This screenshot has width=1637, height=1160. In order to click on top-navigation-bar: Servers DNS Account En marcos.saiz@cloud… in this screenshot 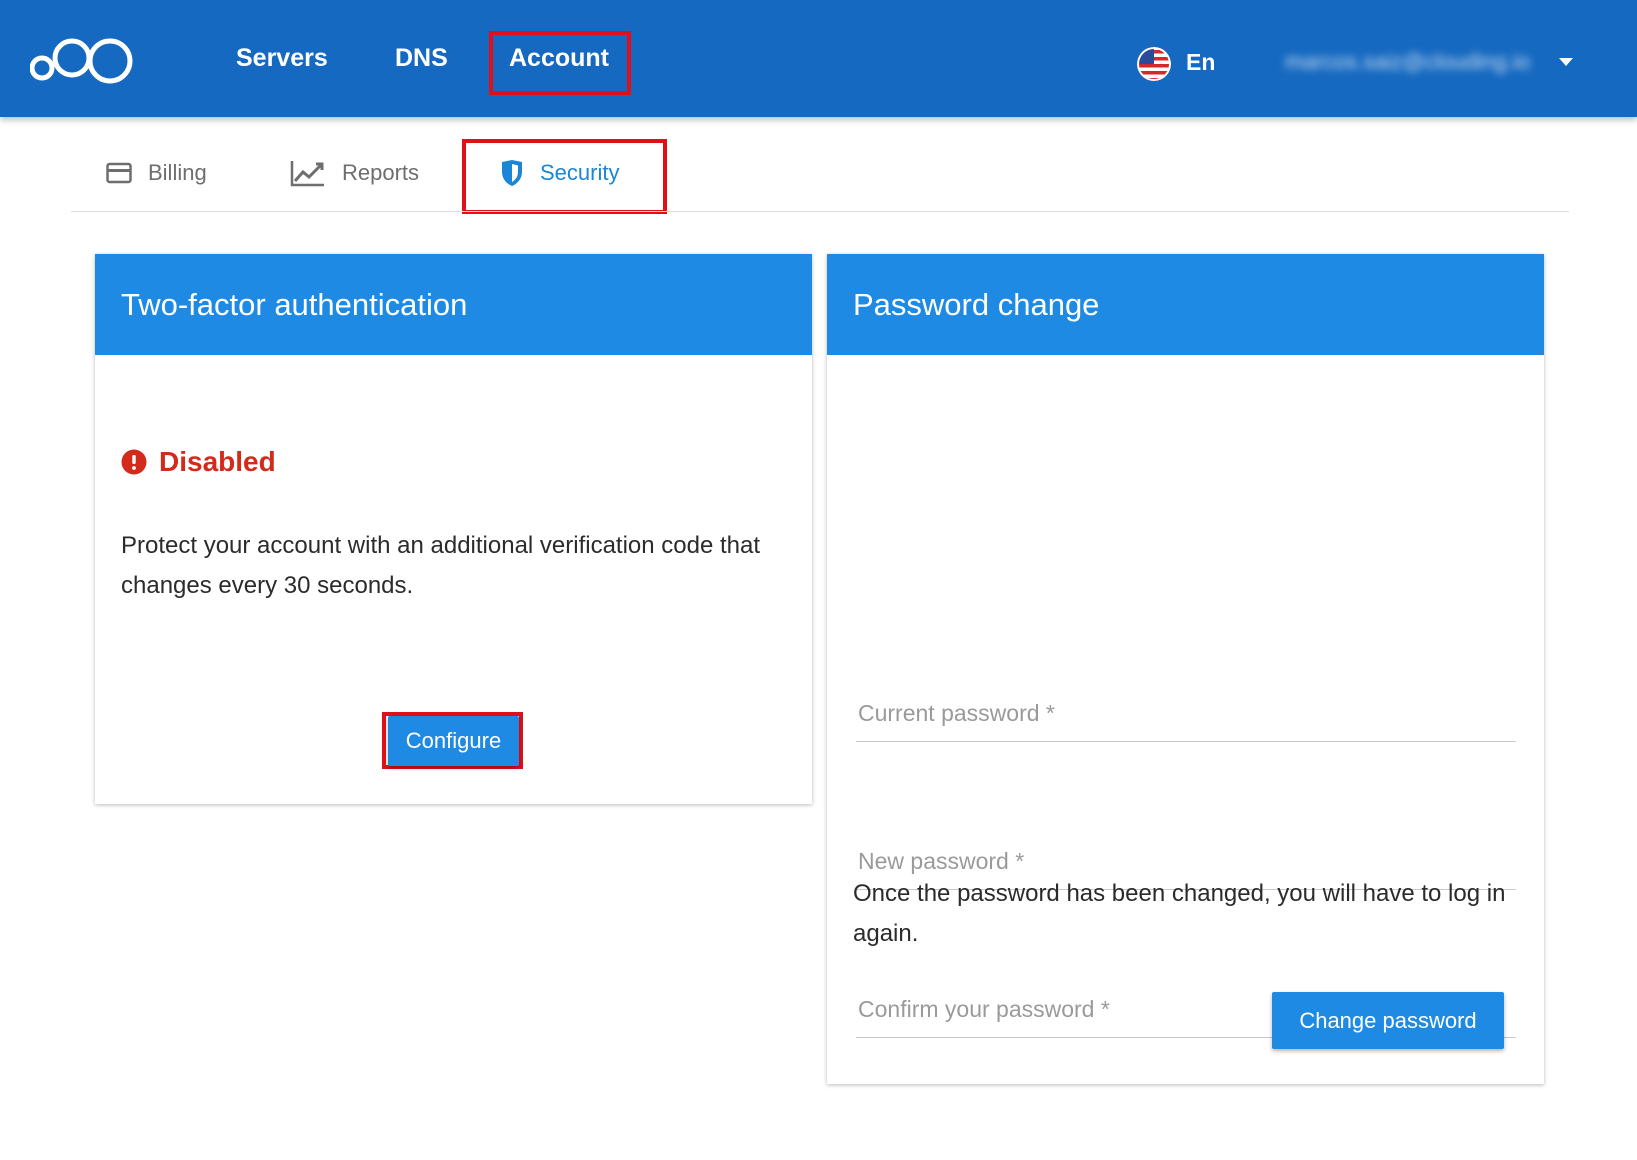, I will do `click(818, 58)`.